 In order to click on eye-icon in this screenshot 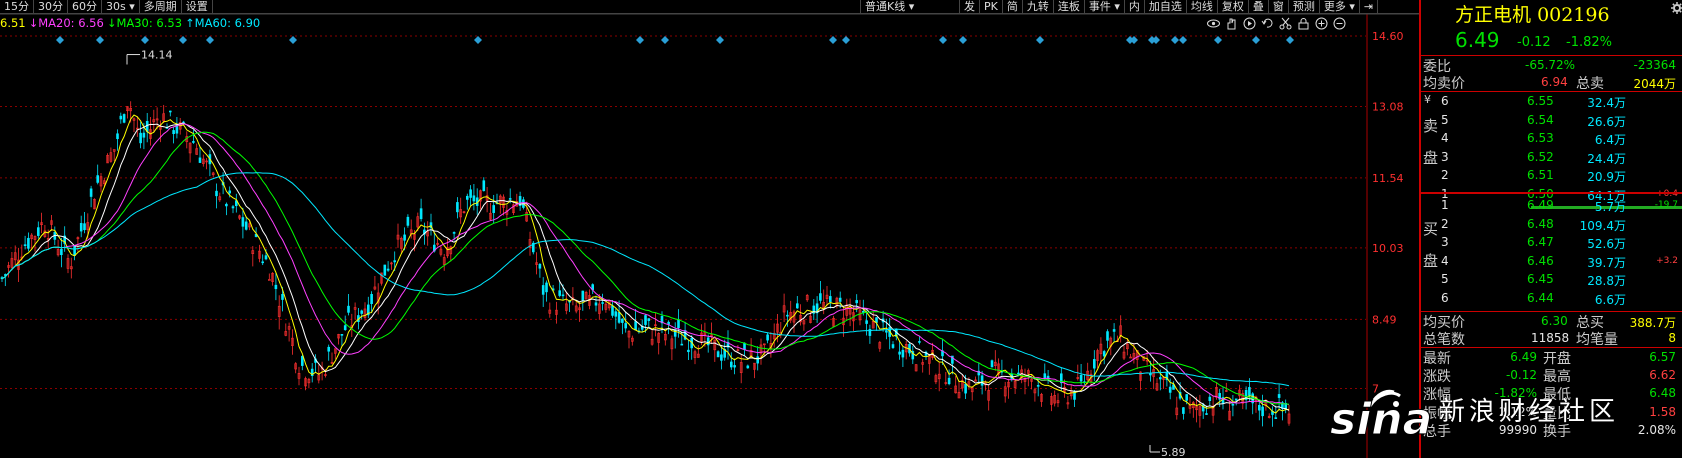, I will do `click(1213, 23)`.